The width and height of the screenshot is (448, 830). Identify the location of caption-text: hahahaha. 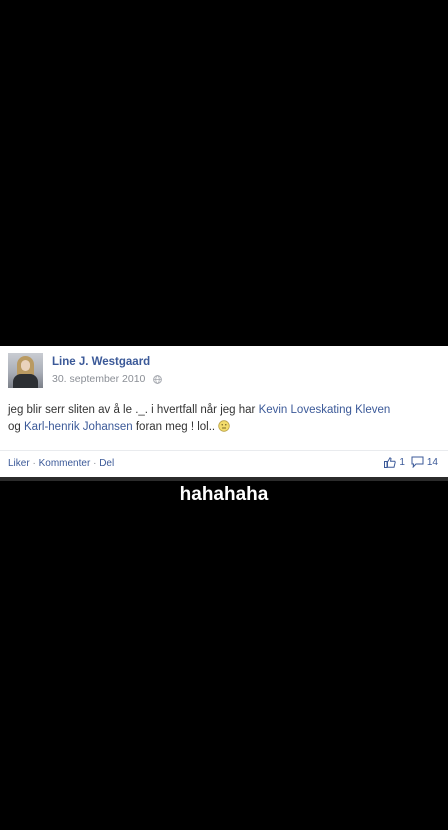
(224, 494).